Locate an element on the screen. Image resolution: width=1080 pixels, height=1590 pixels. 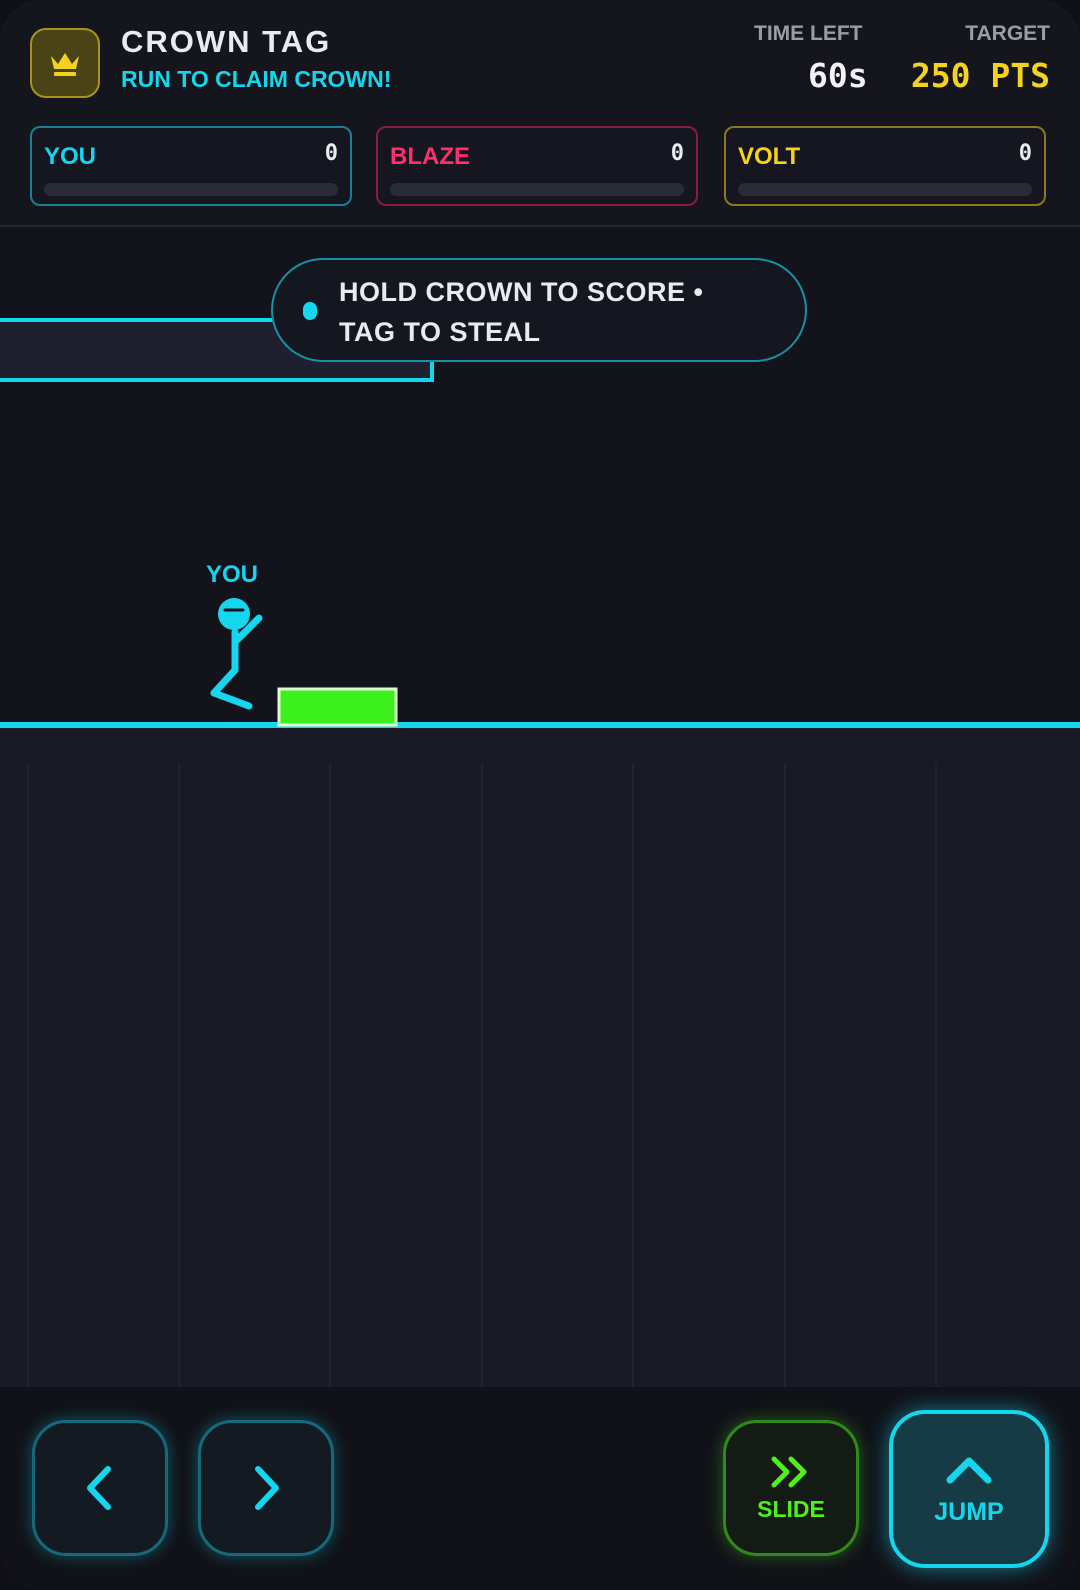
jump-button: JUMP is located at coordinates (969, 1489).